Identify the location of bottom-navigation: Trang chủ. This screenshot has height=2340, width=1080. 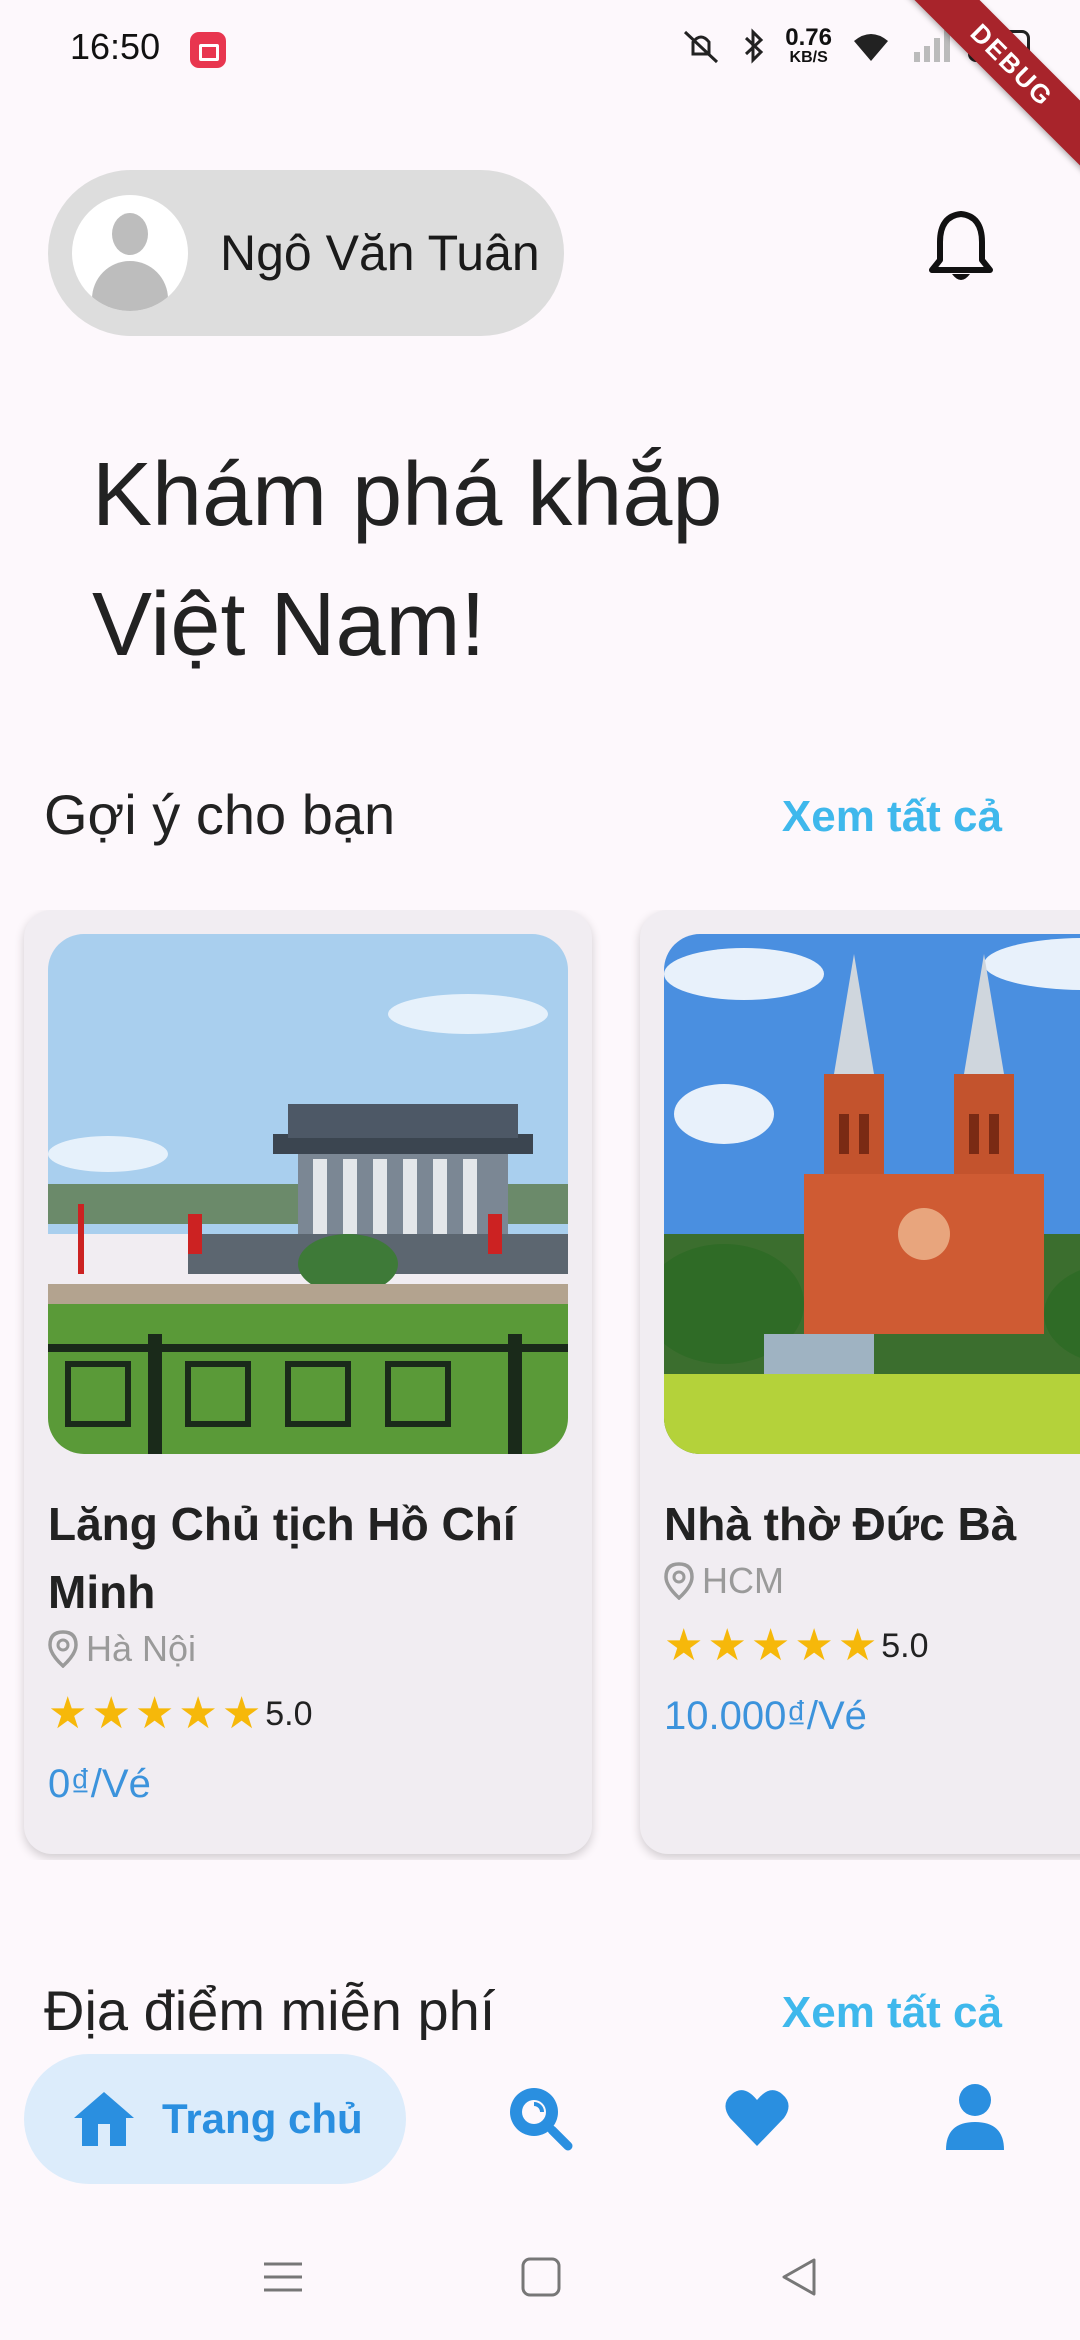
(540, 2125).